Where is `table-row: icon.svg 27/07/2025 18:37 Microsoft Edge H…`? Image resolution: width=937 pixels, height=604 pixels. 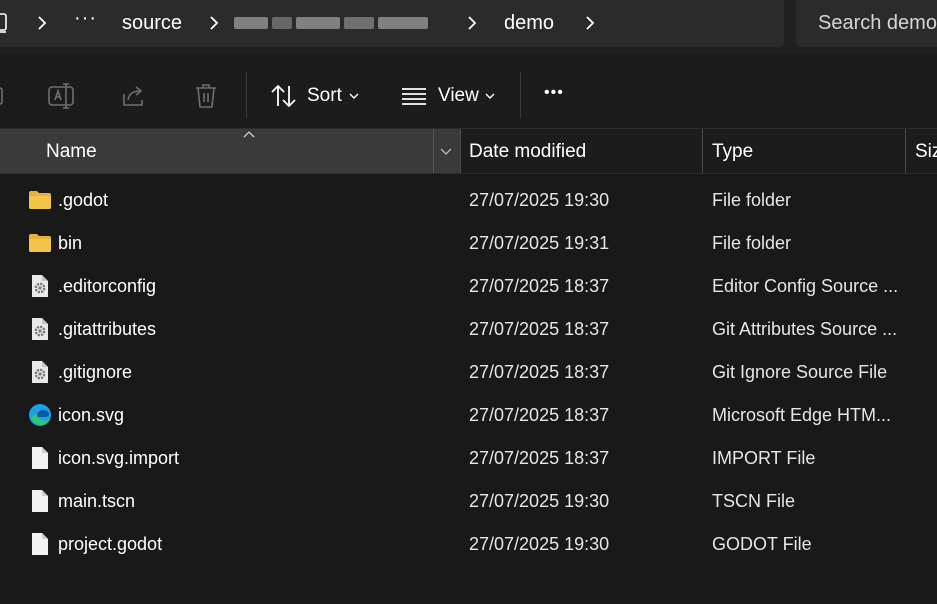 table-row: icon.svg 27/07/2025 18:37 Microsoft Edge H… is located at coordinates (468, 415).